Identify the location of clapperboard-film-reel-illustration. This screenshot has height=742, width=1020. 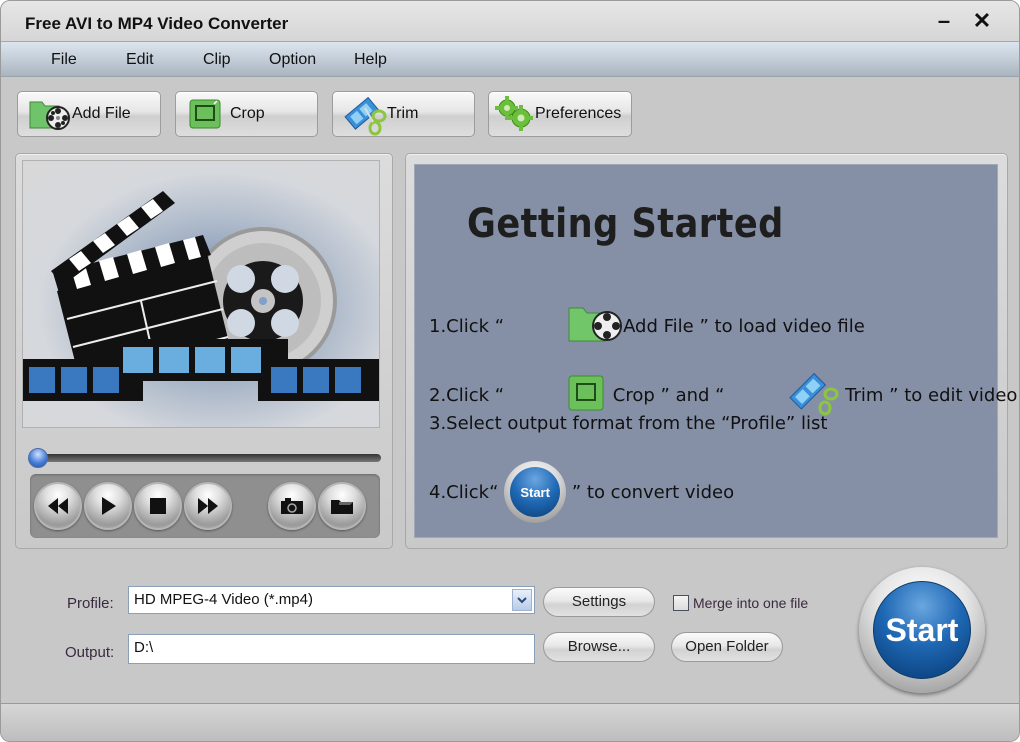
(201, 296).